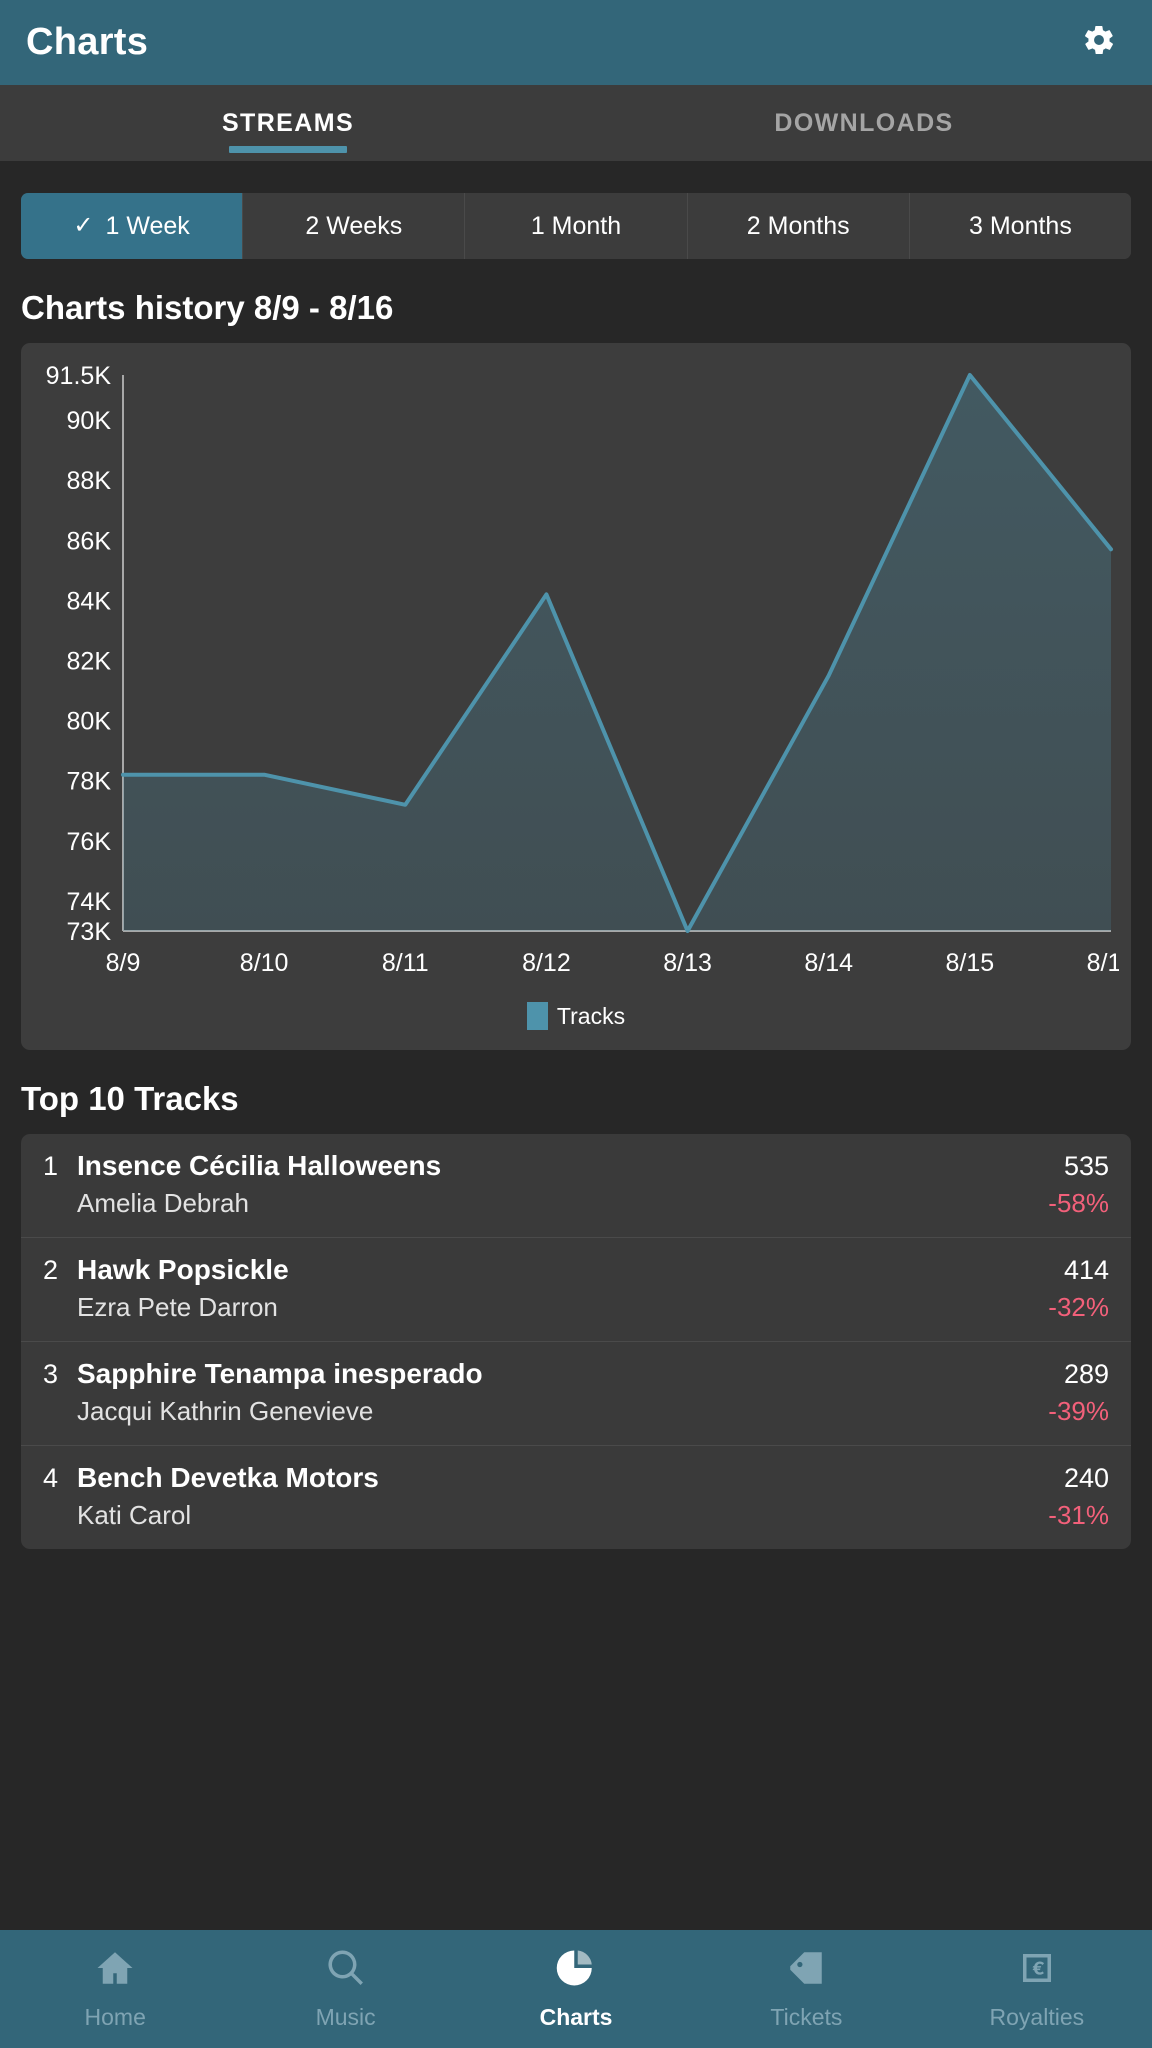 This screenshot has width=1152, height=2048. Describe the element at coordinates (346, 1970) in the screenshot. I see `search-icon` at that location.